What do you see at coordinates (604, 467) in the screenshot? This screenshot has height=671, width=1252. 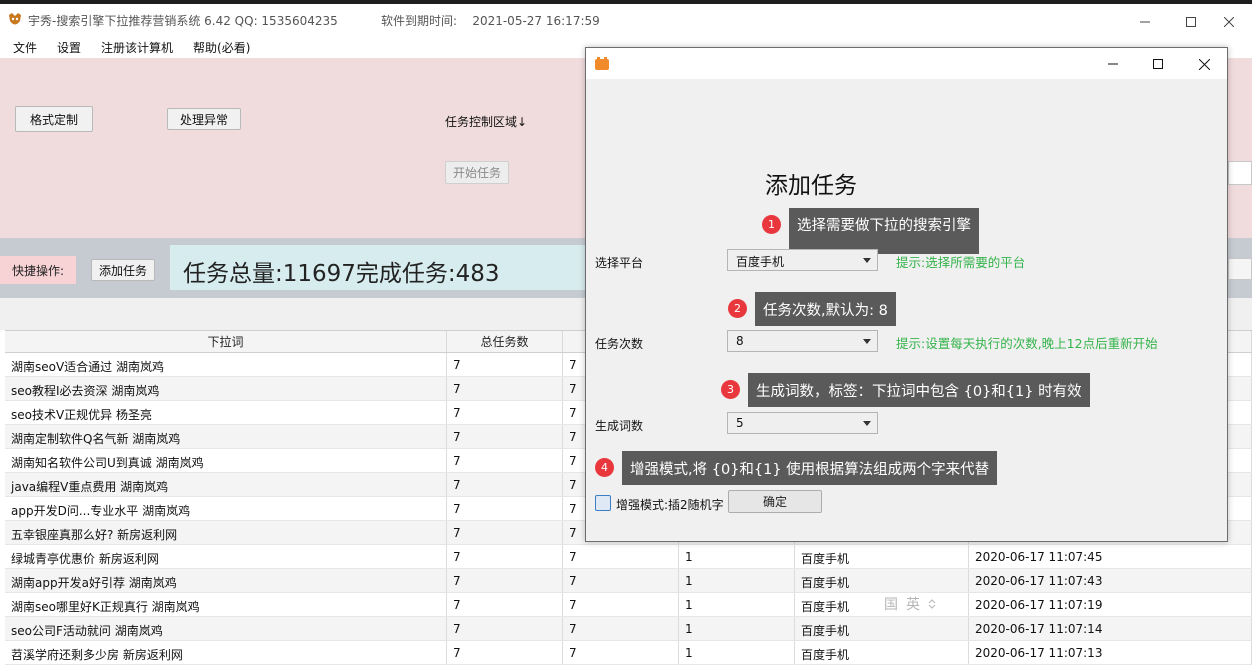 I see `callout-number-4: 4` at bounding box center [604, 467].